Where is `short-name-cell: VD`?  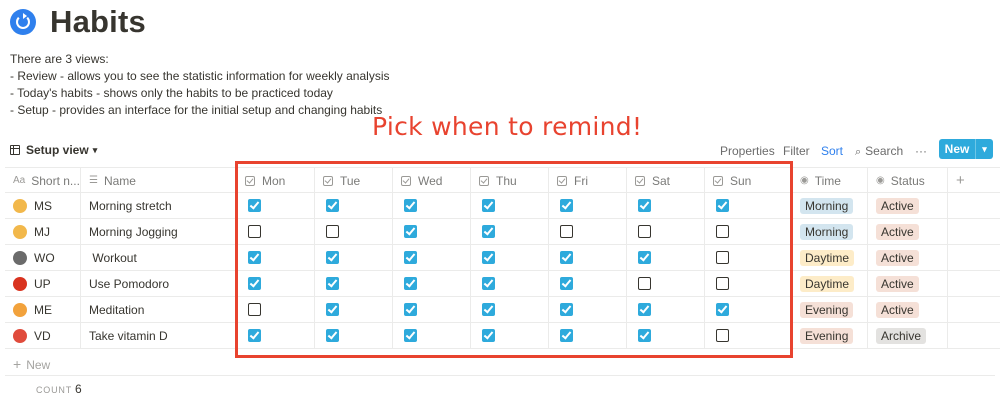 short-name-cell: VD is located at coordinates (43, 335).